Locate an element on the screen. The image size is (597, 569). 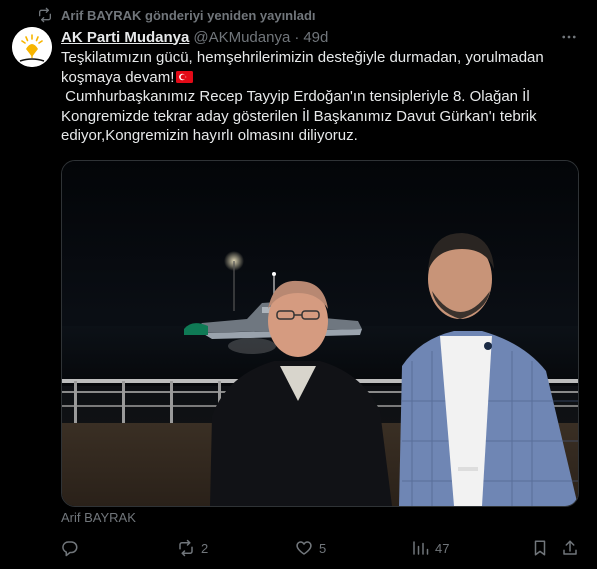
more-icon is located at coordinates (569, 37).